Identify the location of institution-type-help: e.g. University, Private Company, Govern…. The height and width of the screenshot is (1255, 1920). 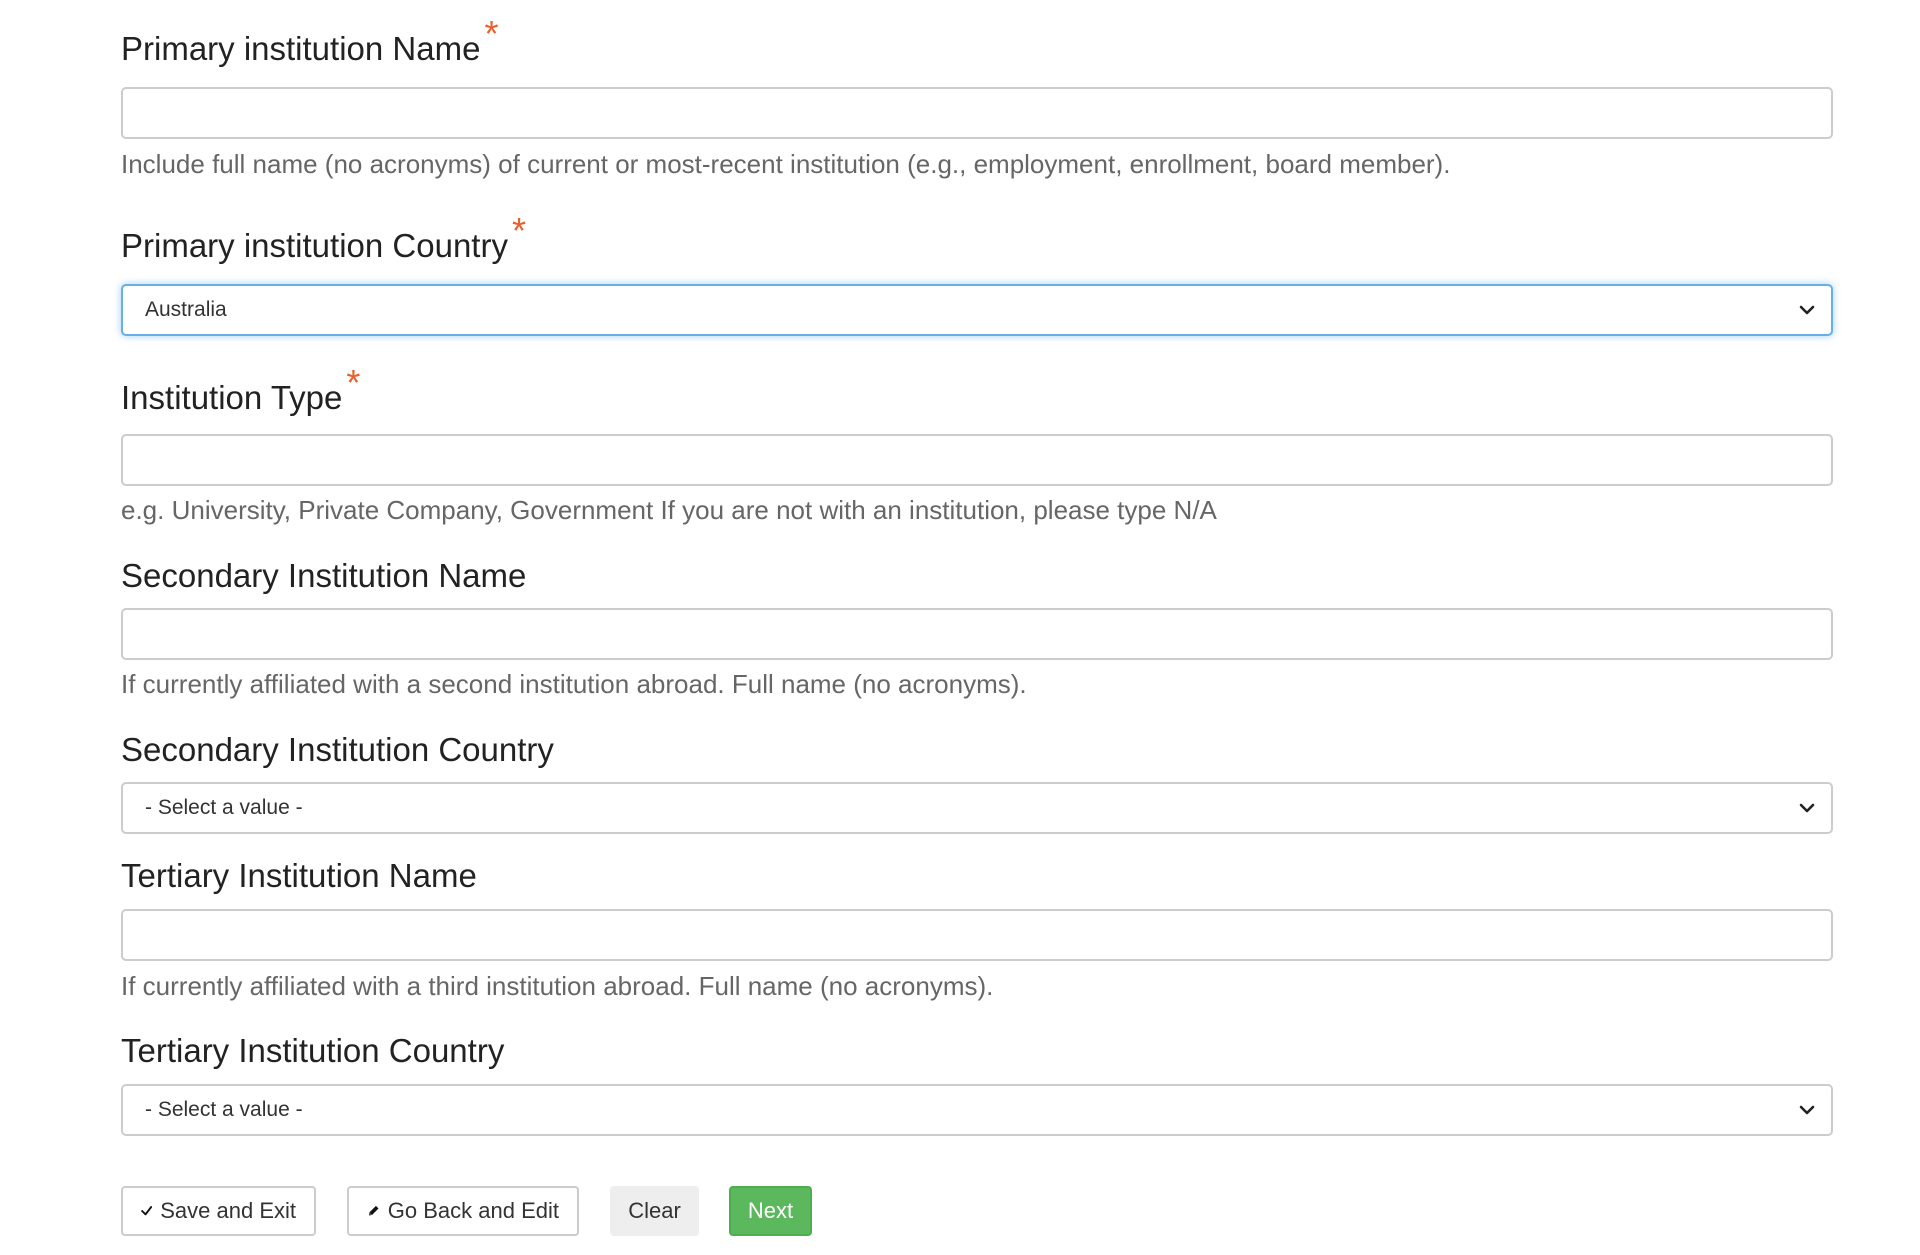
(669, 510).